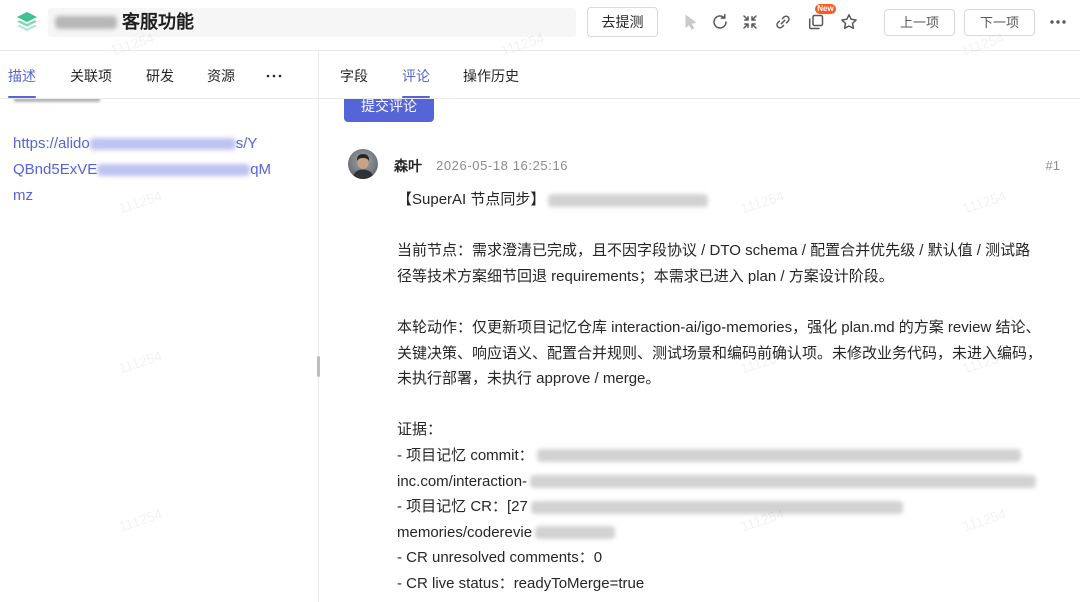 The image size is (1080, 602). Describe the element at coordinates (57, 100) in the screenshot. I see `scrolled-text-fragment` at that location.